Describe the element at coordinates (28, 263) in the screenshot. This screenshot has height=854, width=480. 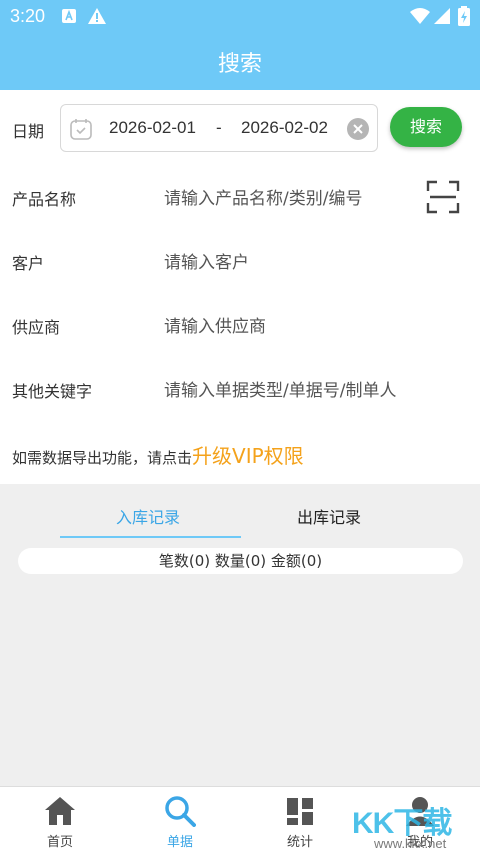
I see `customer-label: 客户` at that location.